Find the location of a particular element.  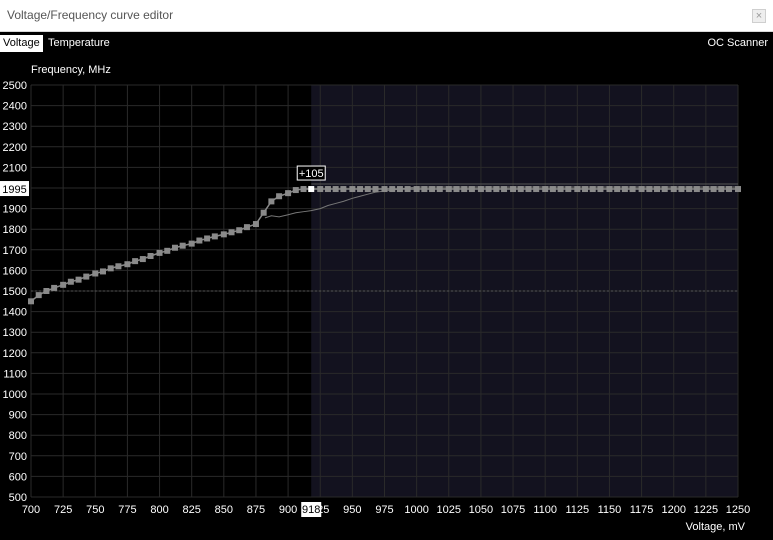

y-tick-label: 1800 is located at coordinates (15, 230).